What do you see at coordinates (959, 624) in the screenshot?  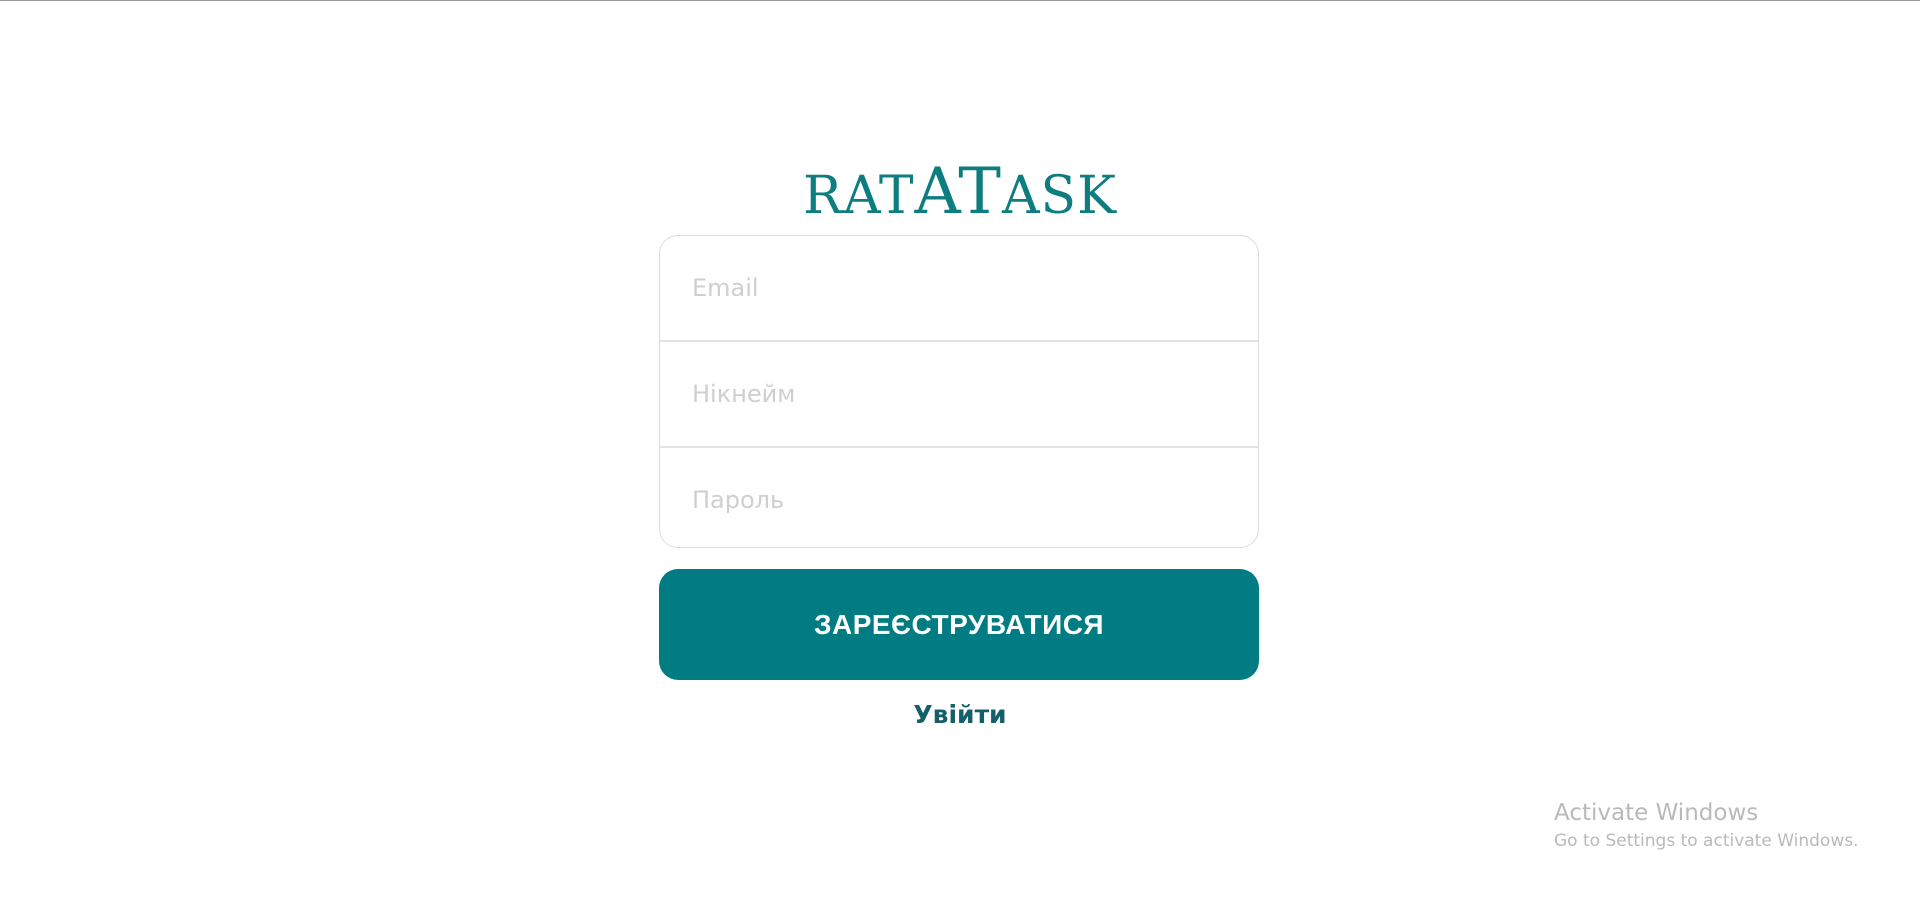 I see `register-button: ЗАРЕЄСТРУВАТИСЯ` at bounding box center [959, 624].